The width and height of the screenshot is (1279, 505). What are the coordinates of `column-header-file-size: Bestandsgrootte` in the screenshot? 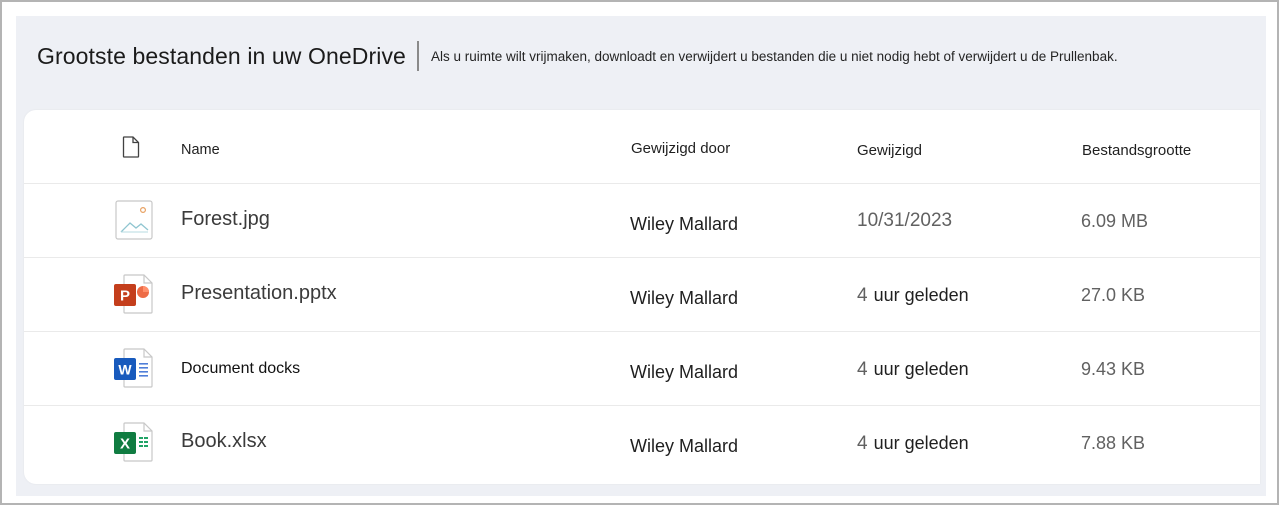 It's located at (1136, 150).